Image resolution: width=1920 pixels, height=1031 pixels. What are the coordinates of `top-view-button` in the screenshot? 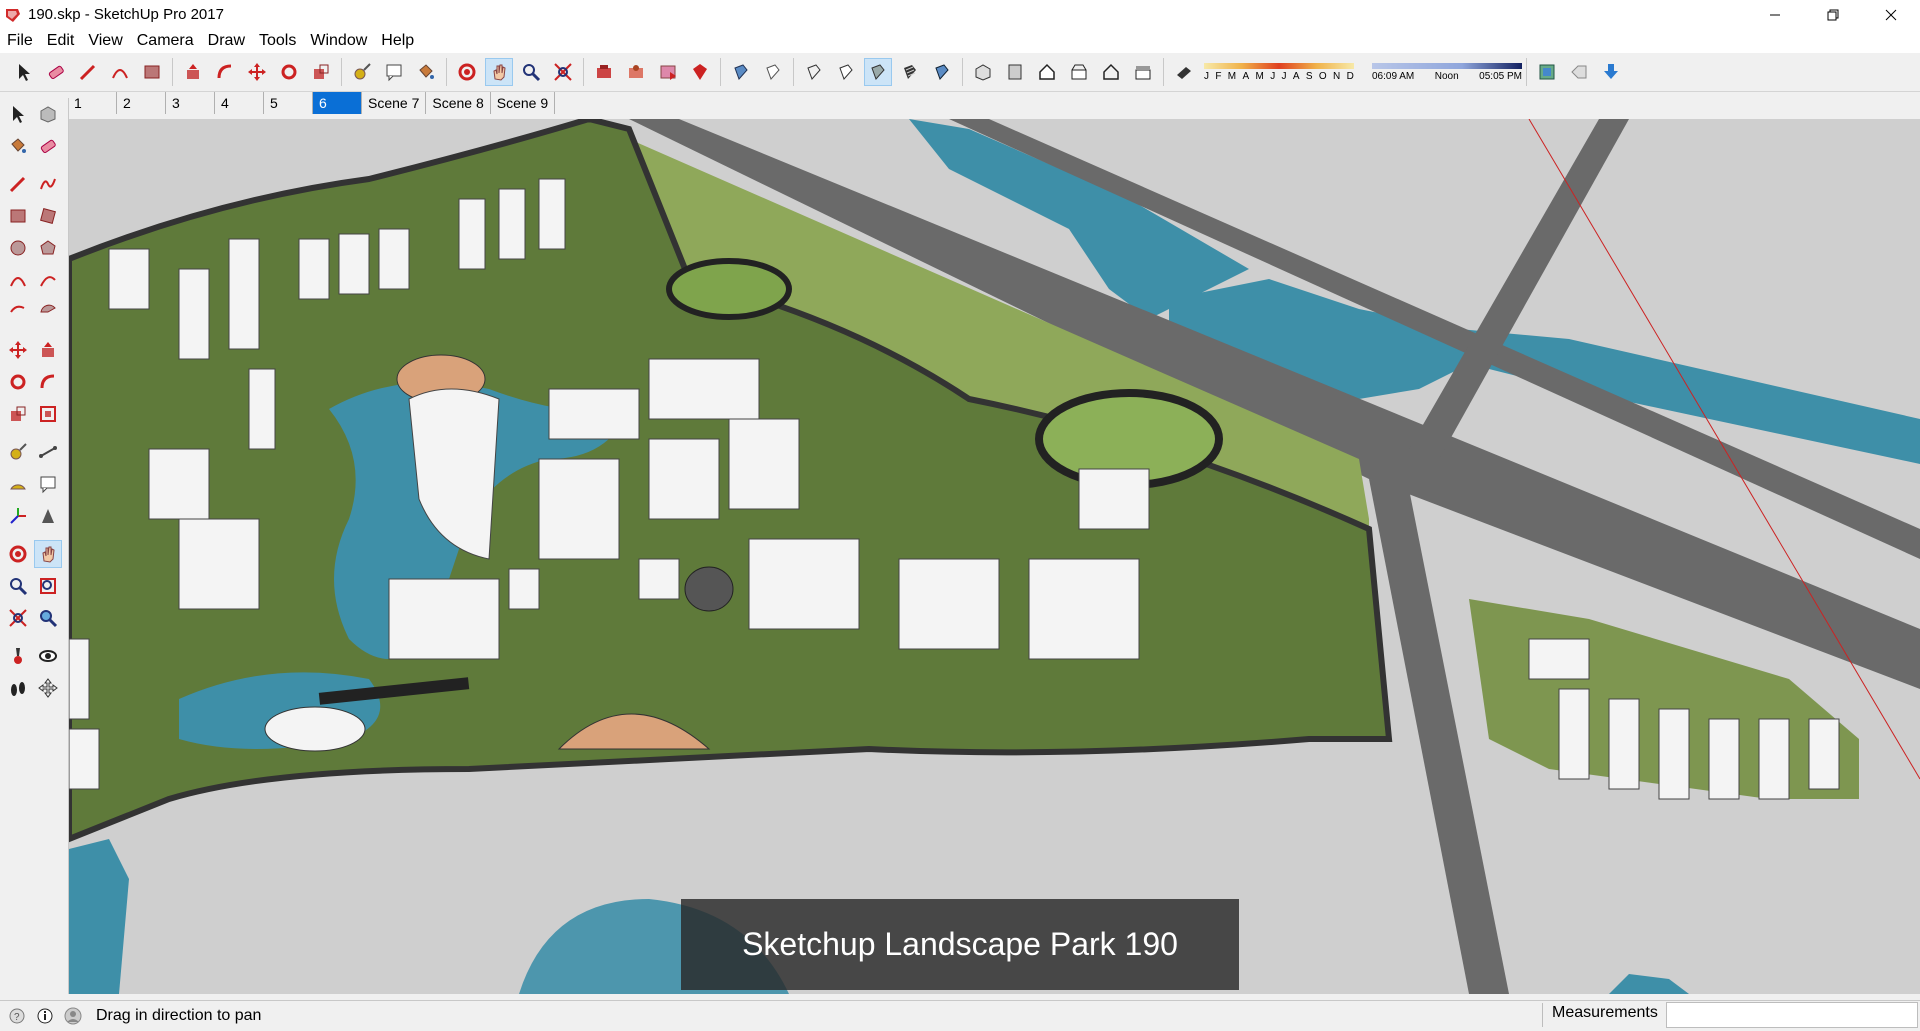 It's located at (1015, 72).